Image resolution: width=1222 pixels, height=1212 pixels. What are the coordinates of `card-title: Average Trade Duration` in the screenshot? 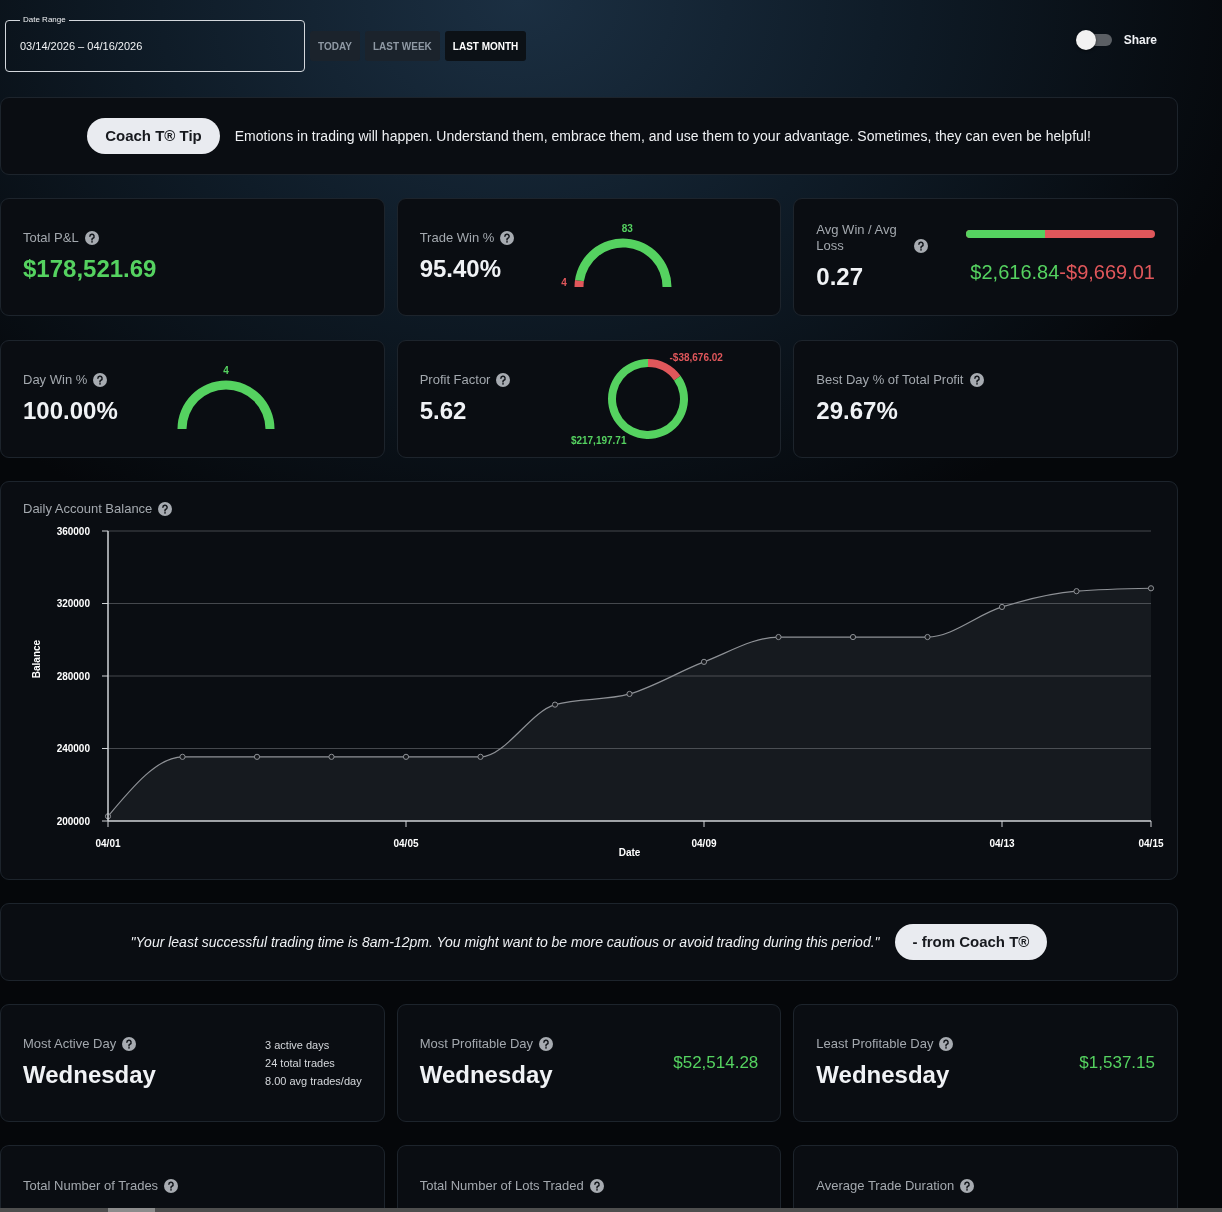 It's located at (885, 1186).